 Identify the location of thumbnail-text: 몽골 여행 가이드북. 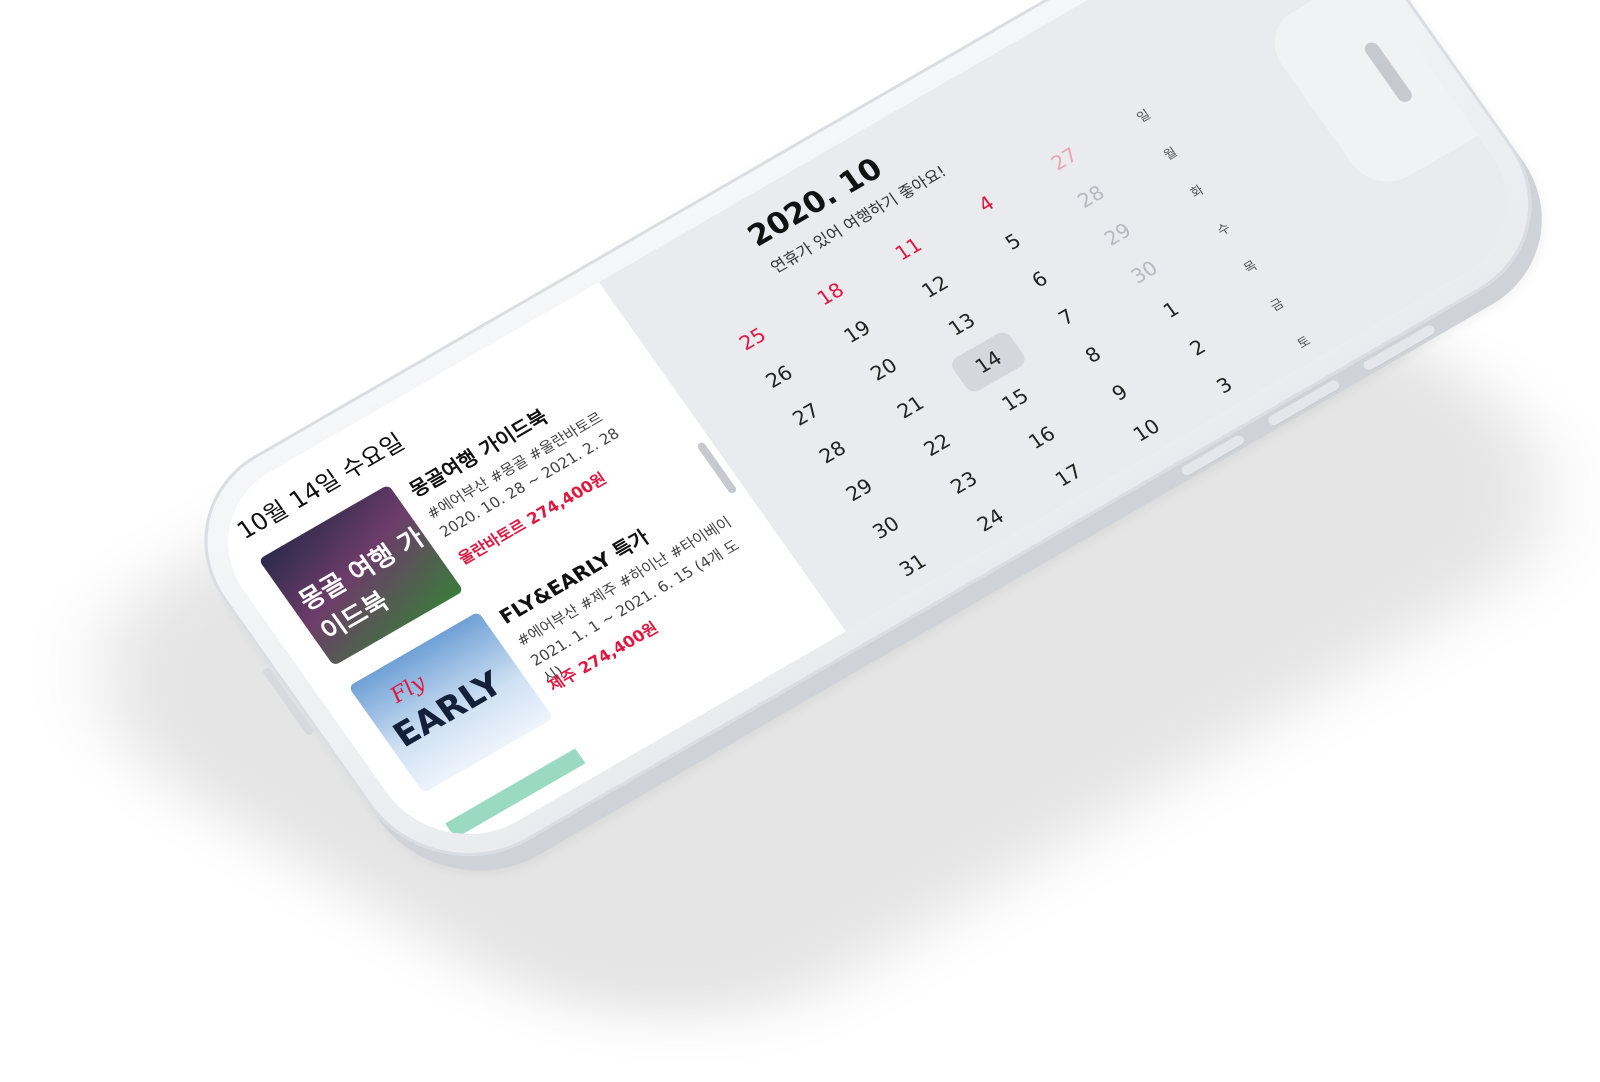
(362, 585).